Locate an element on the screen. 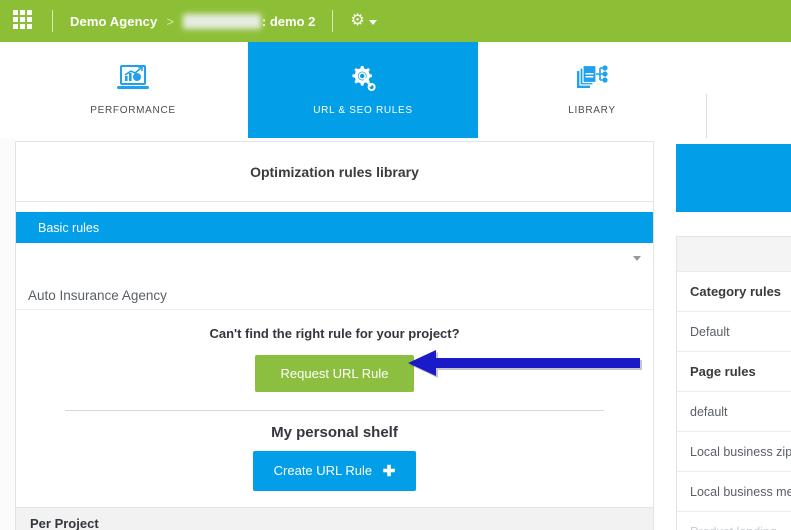 This screenshot has height=530, width=791. right-group-page-rules-label: Page rules is located at coordinates (723, 371).